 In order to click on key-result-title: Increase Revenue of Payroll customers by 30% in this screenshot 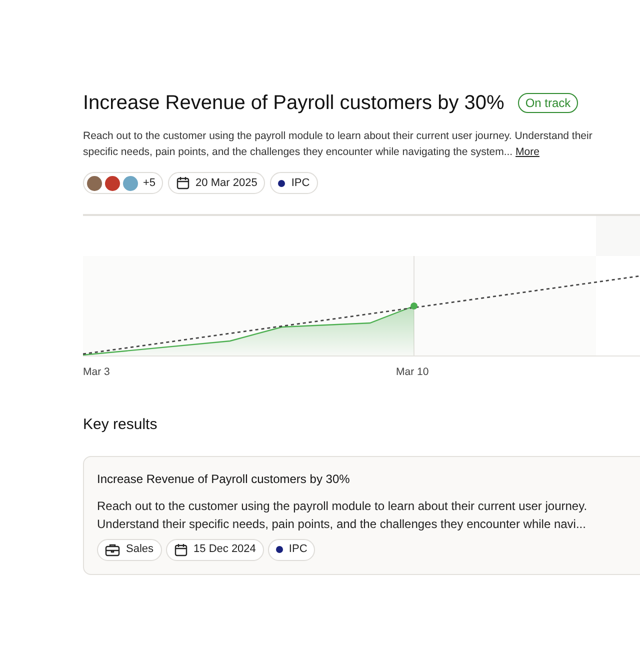, I will do `click(224, 479)`.